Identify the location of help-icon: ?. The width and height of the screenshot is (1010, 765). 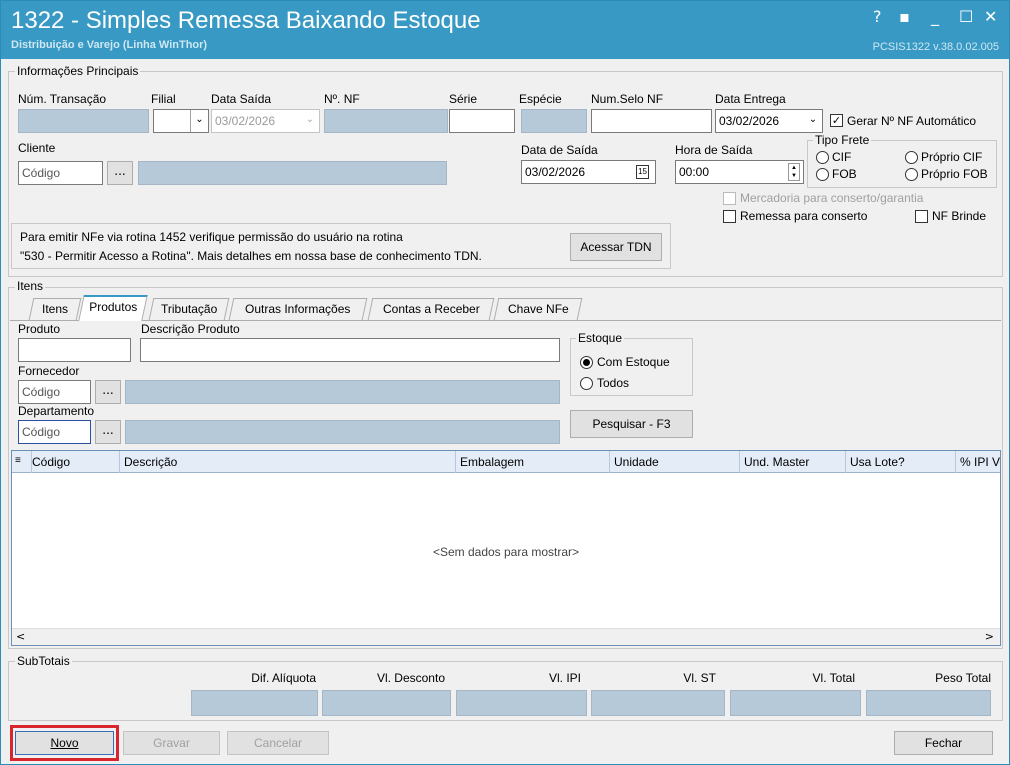
(877, 16).